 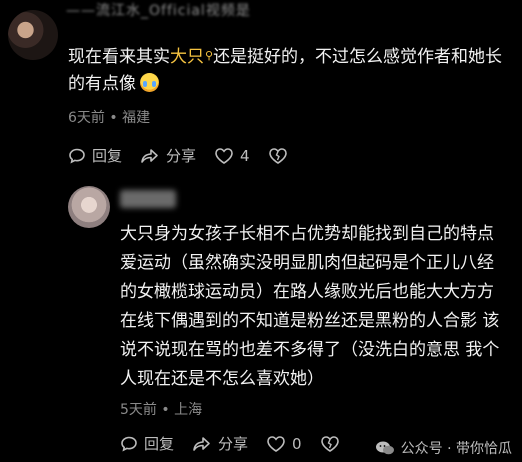 I want to click on watermark: 公众号 · 带你恰瓜, so click(x=443, y=448).